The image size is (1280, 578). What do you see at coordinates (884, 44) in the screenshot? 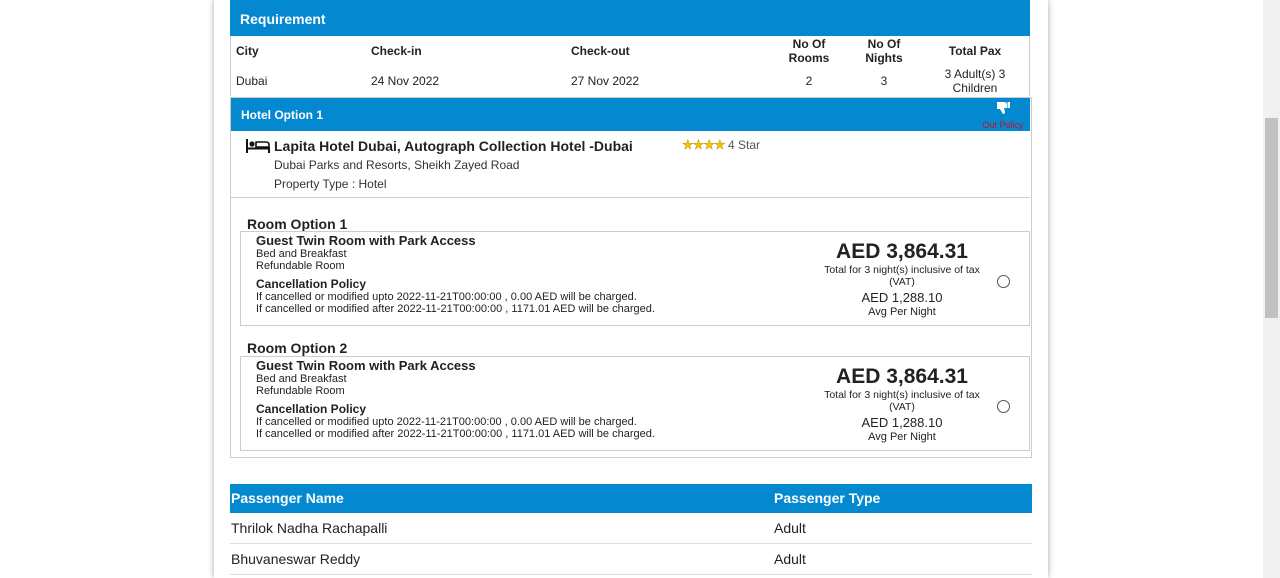
I see `col-nights-line1: No Of` at bounding box center [884, 44].